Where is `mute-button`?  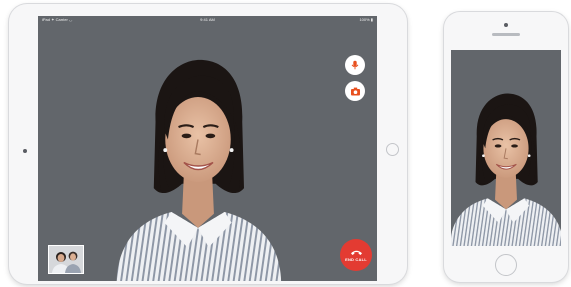
mute-button is located at coordinates (355, 65).